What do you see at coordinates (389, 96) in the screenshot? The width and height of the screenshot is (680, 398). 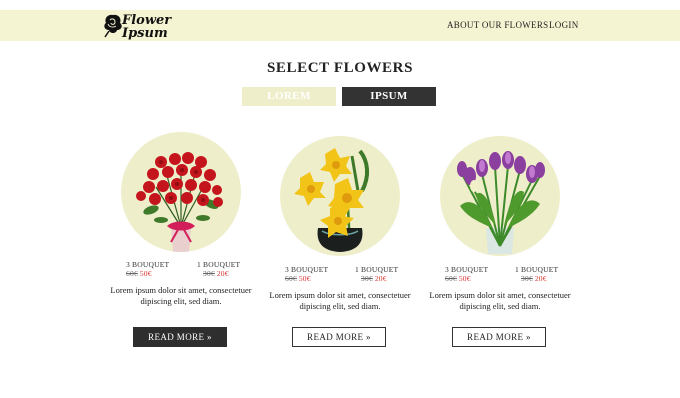 I see `tab-ipsum: IPSUM` at bounding box center [389, 96].